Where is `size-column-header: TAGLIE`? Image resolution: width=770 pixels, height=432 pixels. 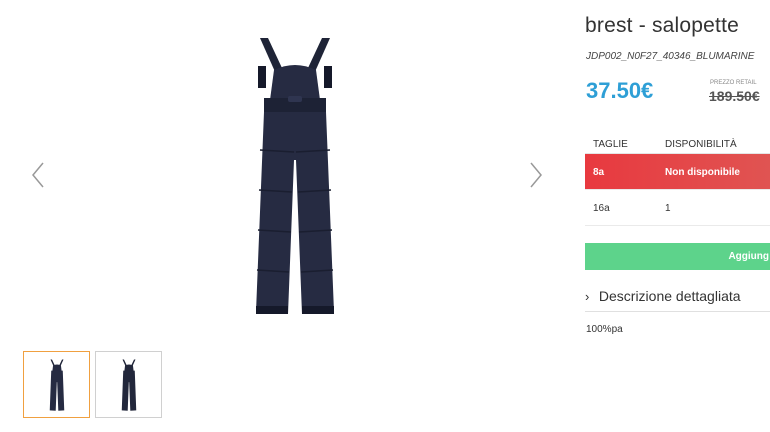 size-column-header: TAGLIE is located at coordinates (610, 144).